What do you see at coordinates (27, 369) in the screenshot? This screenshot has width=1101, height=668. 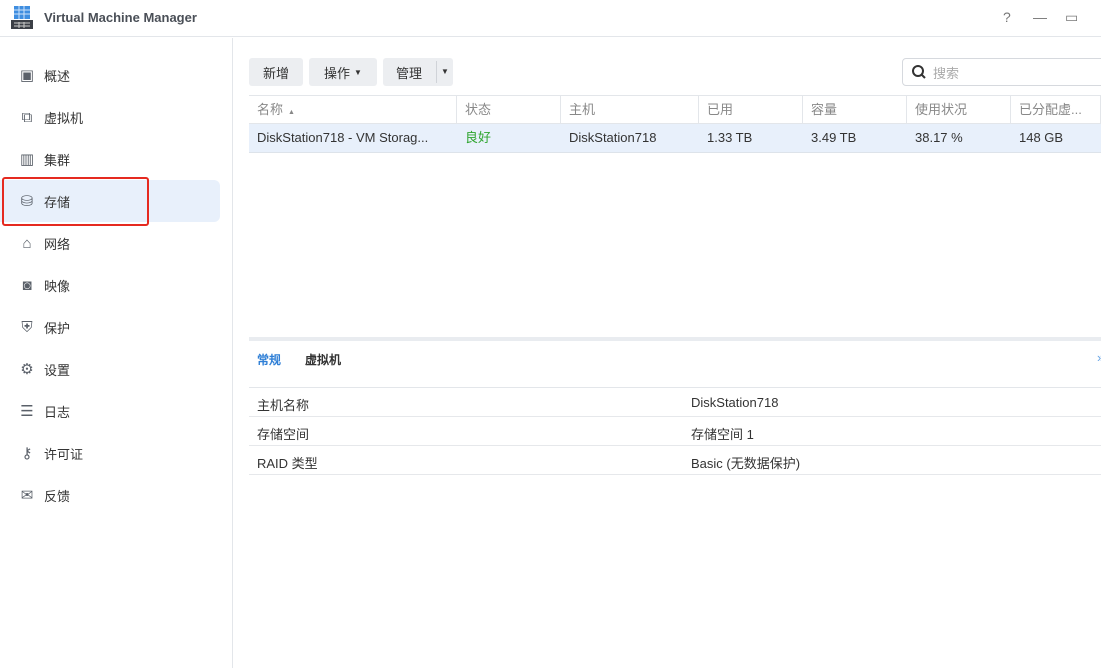 I see `gear-icon: ⚙` at bounding box center [27, 369].